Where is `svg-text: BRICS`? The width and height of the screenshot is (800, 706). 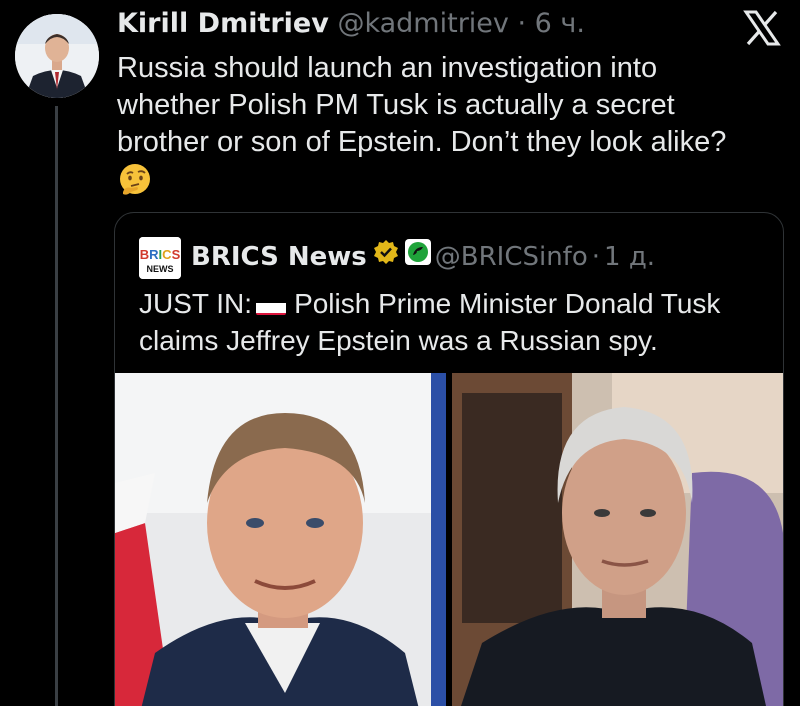
svg-text: BRICS is located at coordinates (160, 254).